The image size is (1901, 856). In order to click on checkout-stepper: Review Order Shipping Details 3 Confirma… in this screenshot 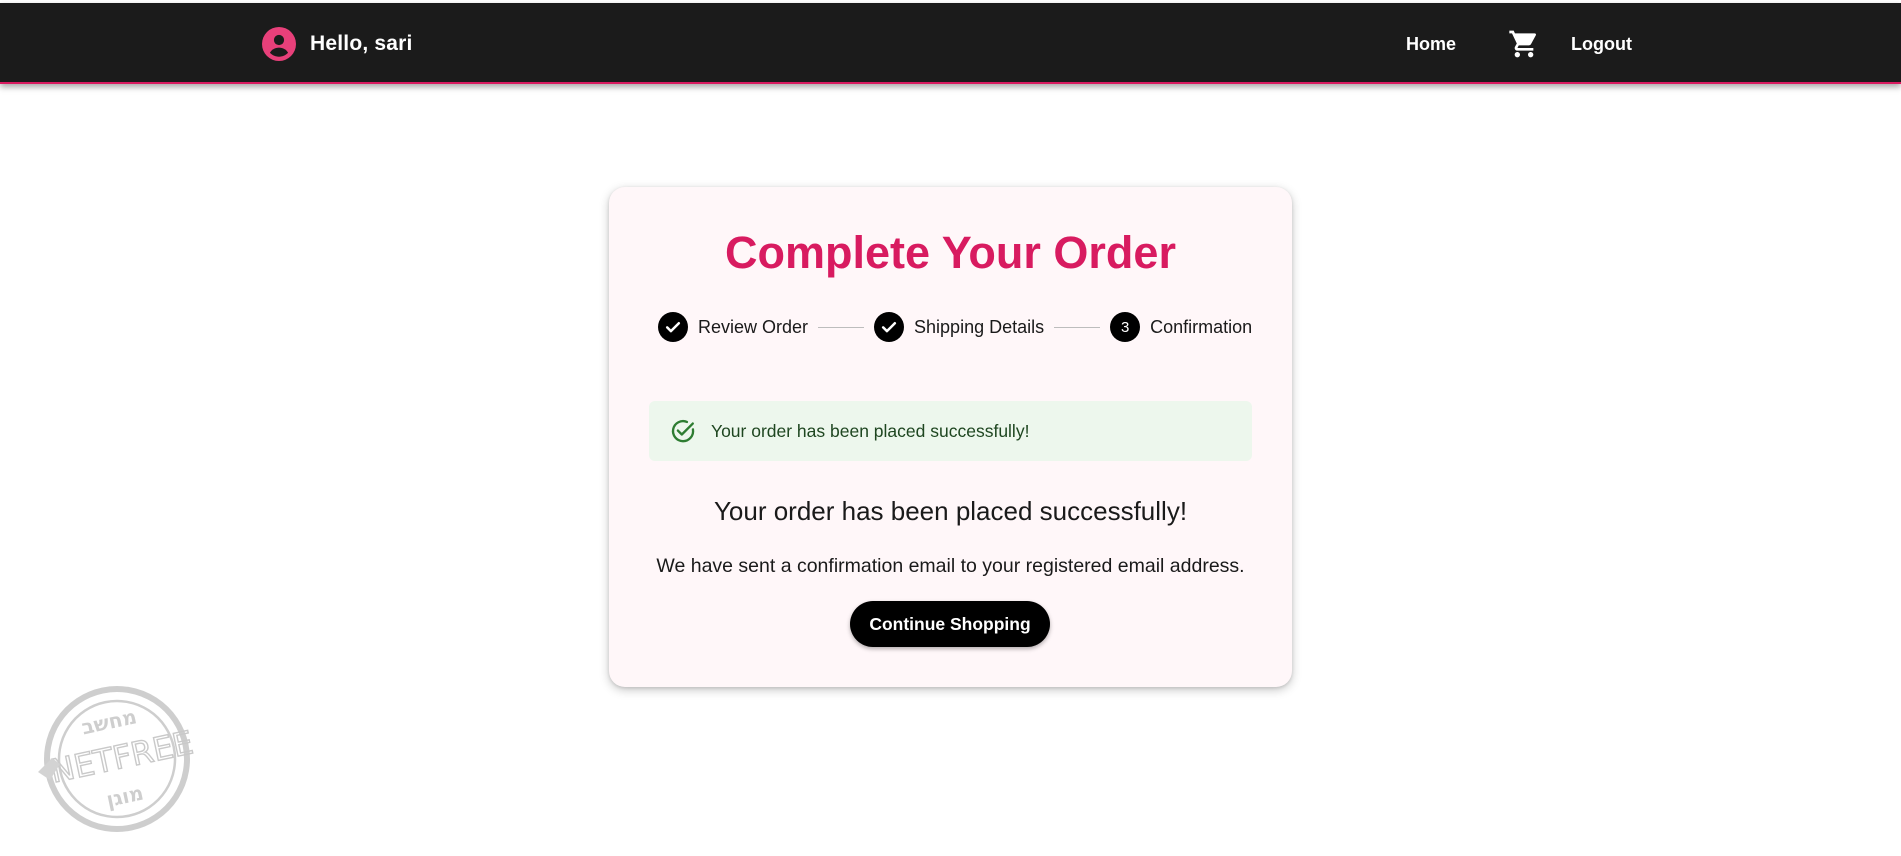, I will do `click(955, 327)`.